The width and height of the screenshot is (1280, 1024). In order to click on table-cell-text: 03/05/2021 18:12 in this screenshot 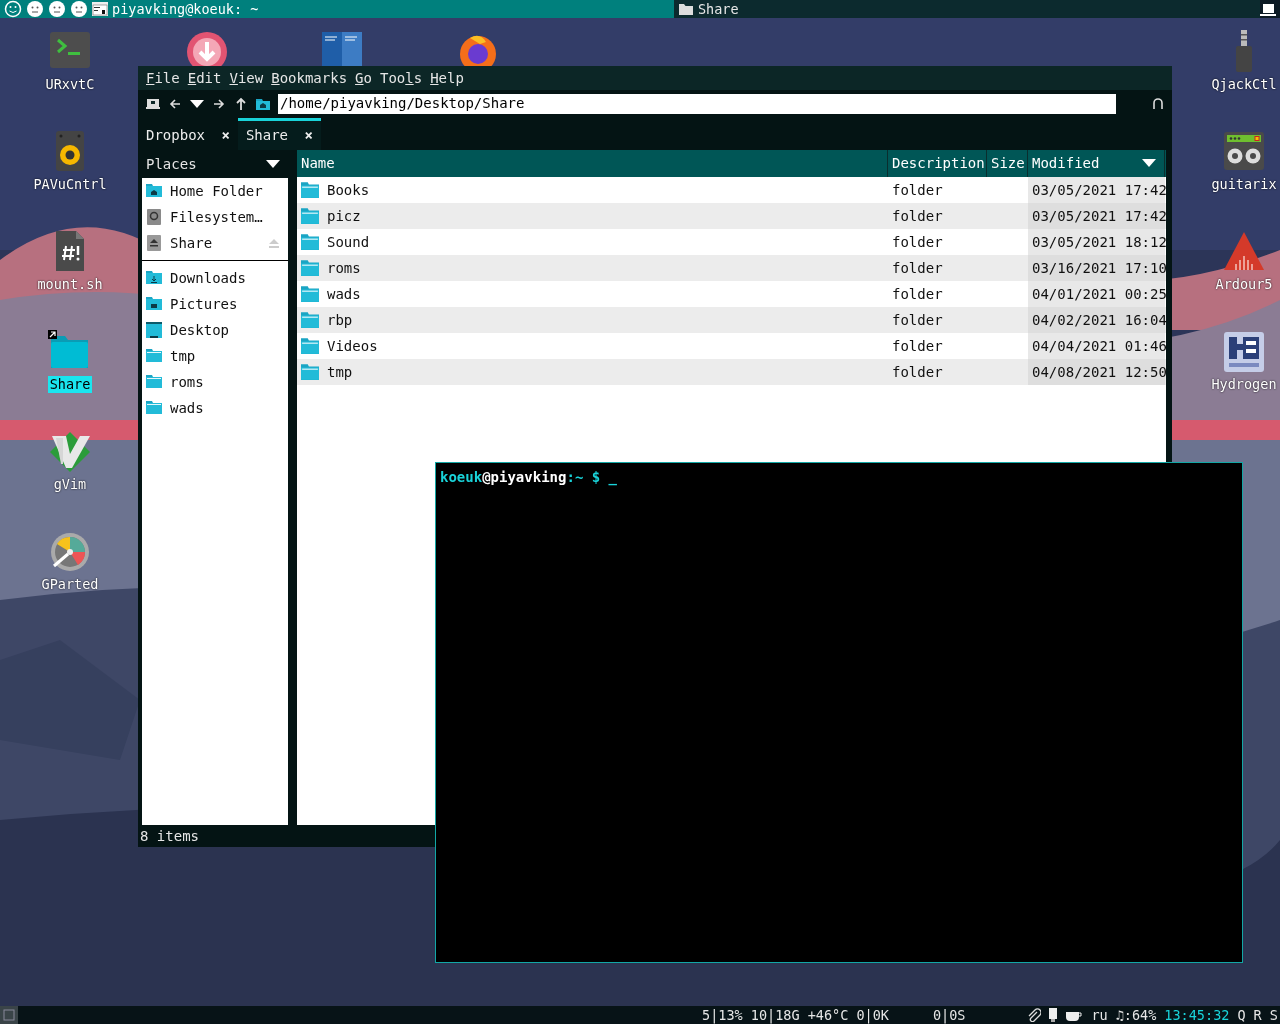, I will do `click(1099, 242)`.